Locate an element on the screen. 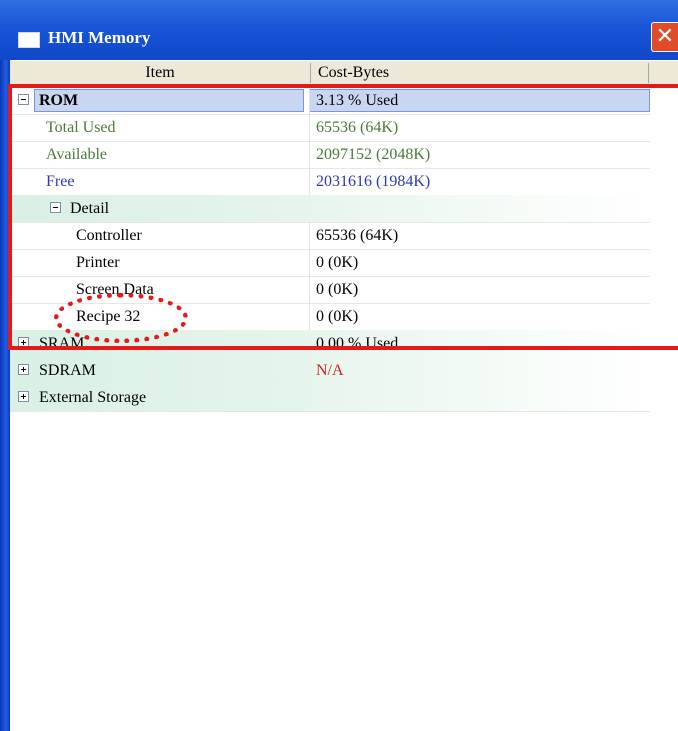 Image resolution: width=678 pixels, height=731 pixels. row-cost-value: N/A is located at coordinates (330, 370).